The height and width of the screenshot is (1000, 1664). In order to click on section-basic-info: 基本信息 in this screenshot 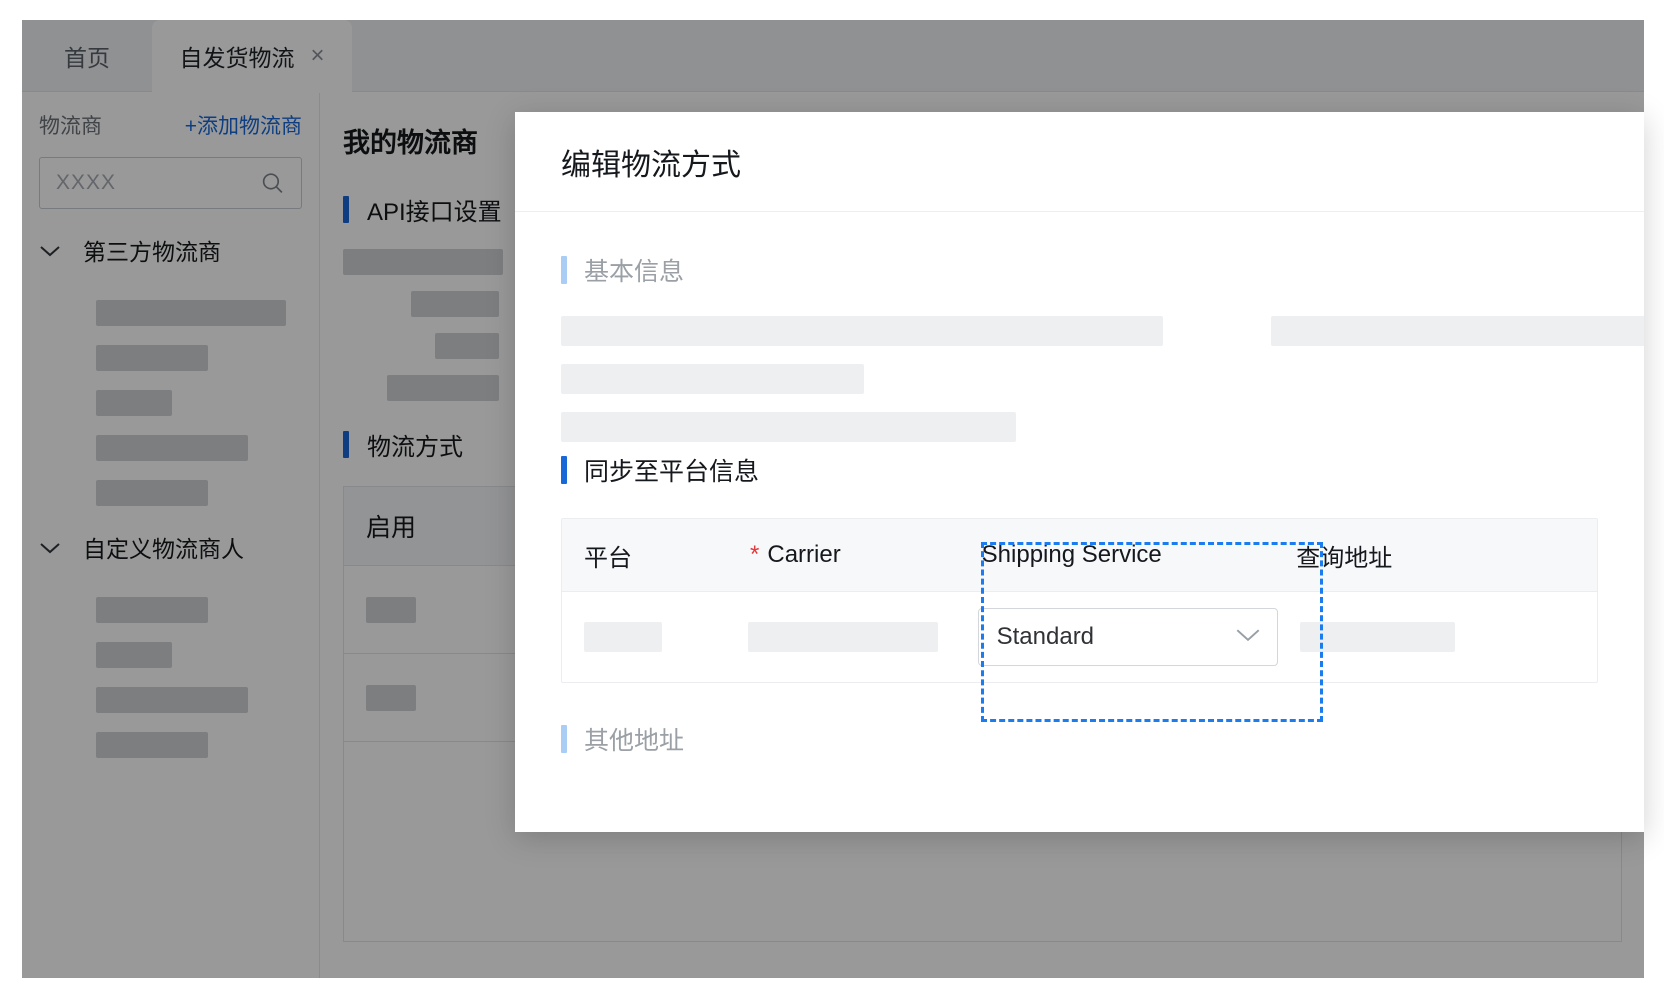, I will do `click(1079, 270)`.